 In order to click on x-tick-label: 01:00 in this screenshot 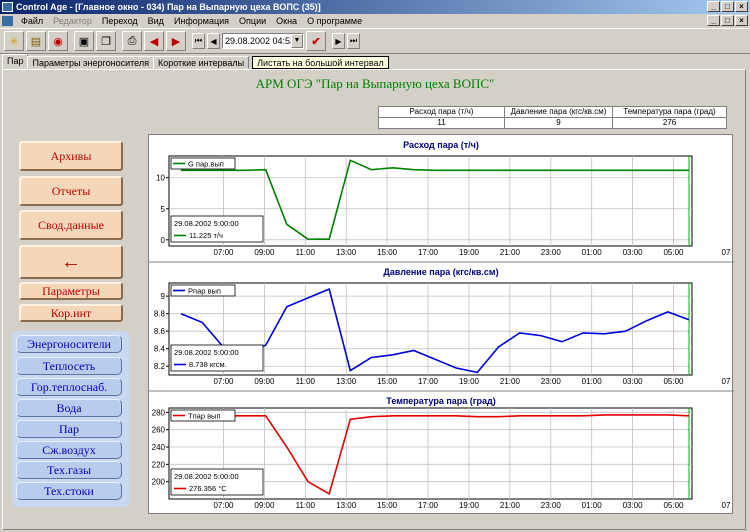, I will do `click(592, 252)`.